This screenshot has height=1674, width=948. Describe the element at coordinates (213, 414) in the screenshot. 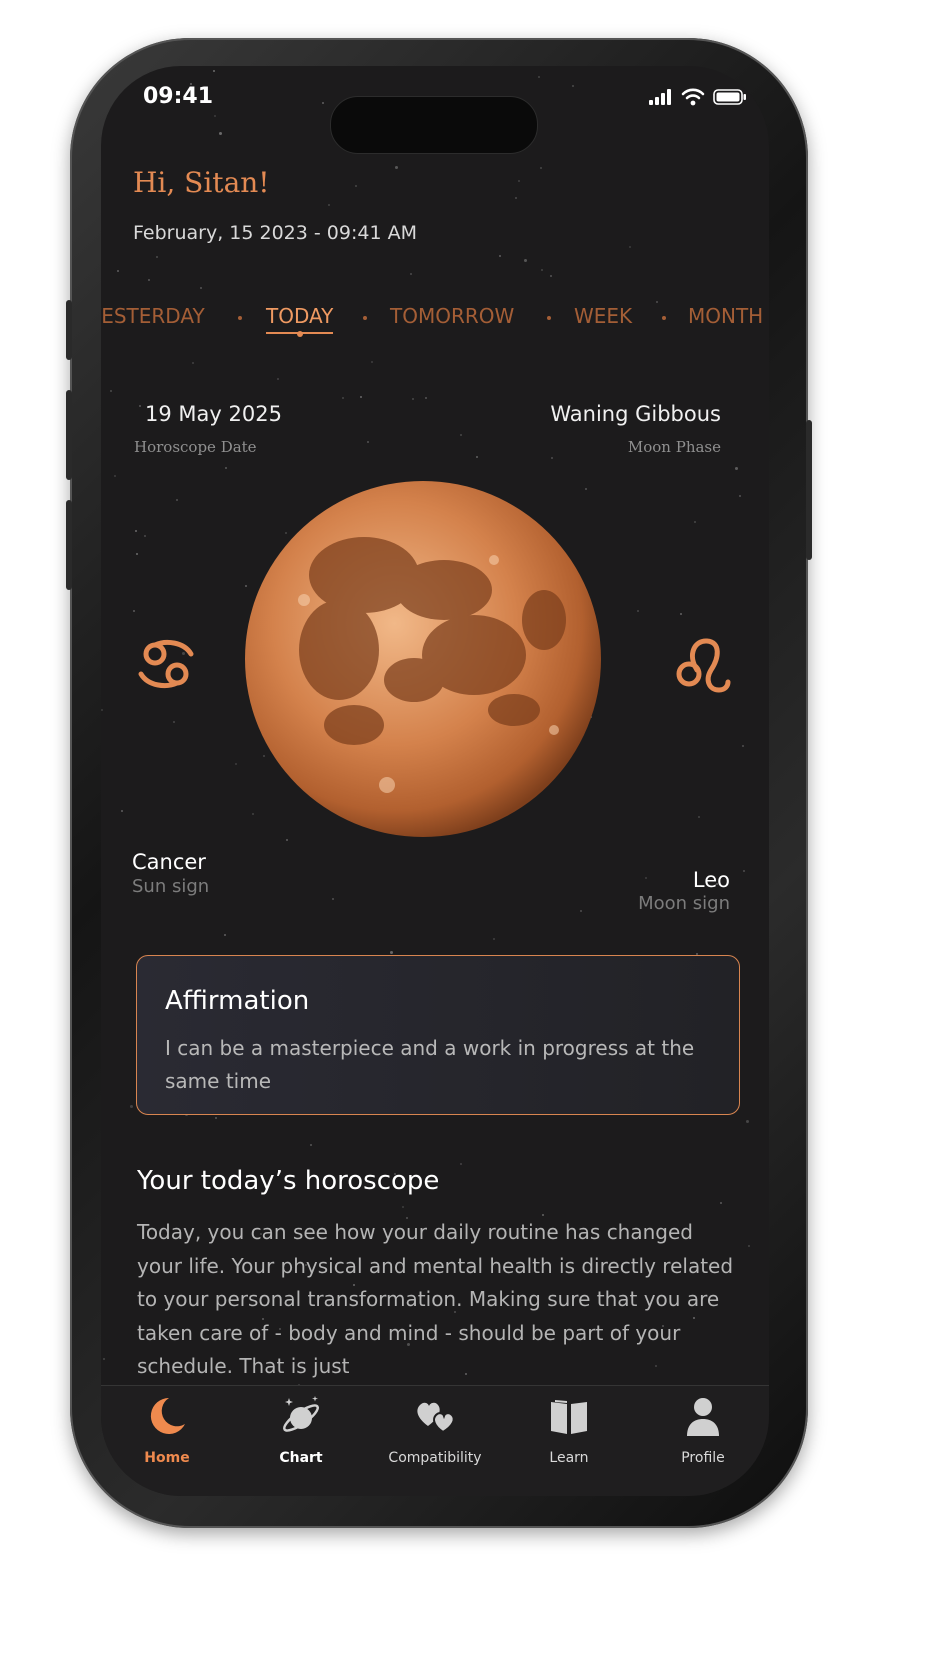

I see `horoscope-date-value: 19 May 2025` at that location.